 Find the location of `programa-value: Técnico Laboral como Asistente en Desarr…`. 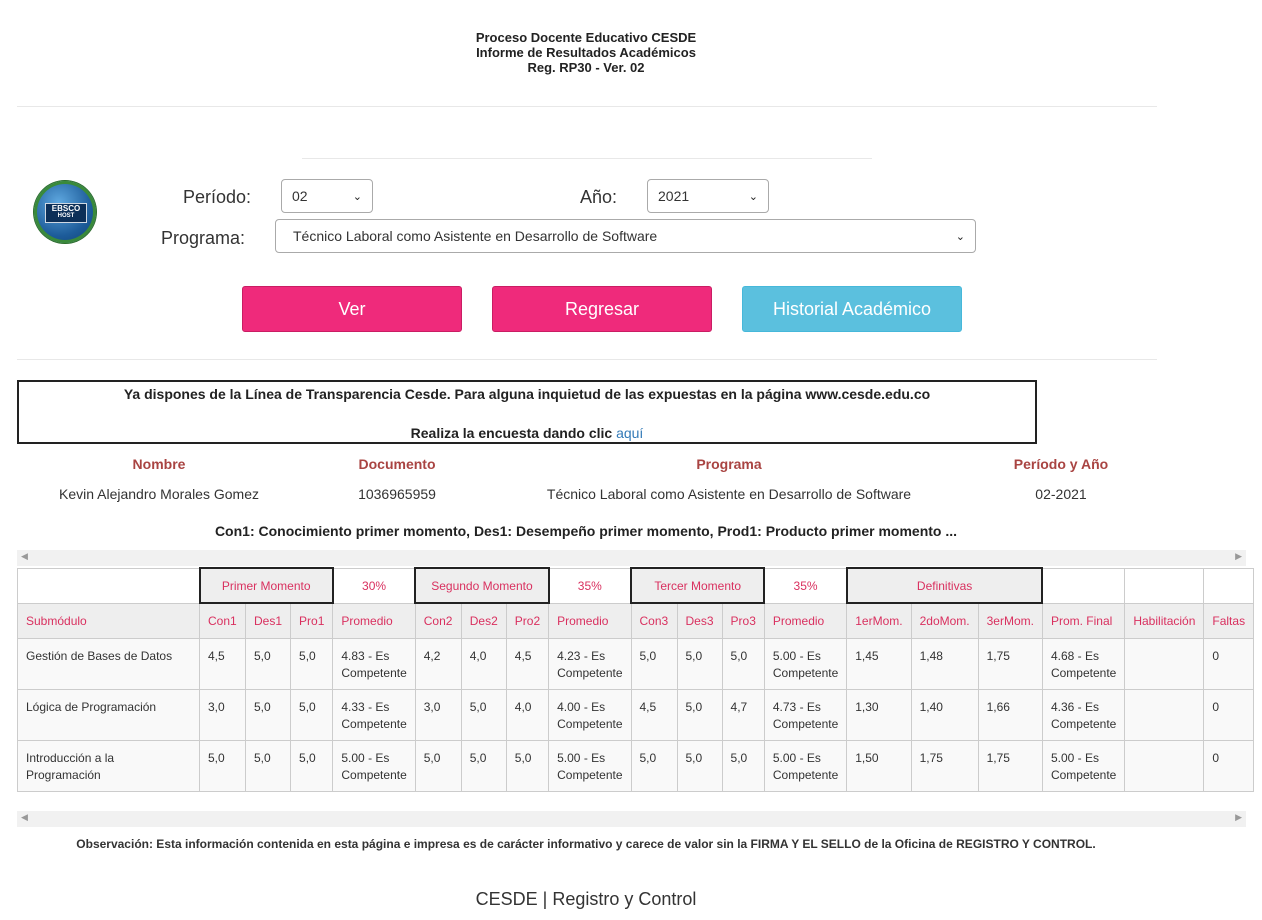

programa-value: Técnico Laboral como Asistente en Desarr… is located at coordinates (729, 494).